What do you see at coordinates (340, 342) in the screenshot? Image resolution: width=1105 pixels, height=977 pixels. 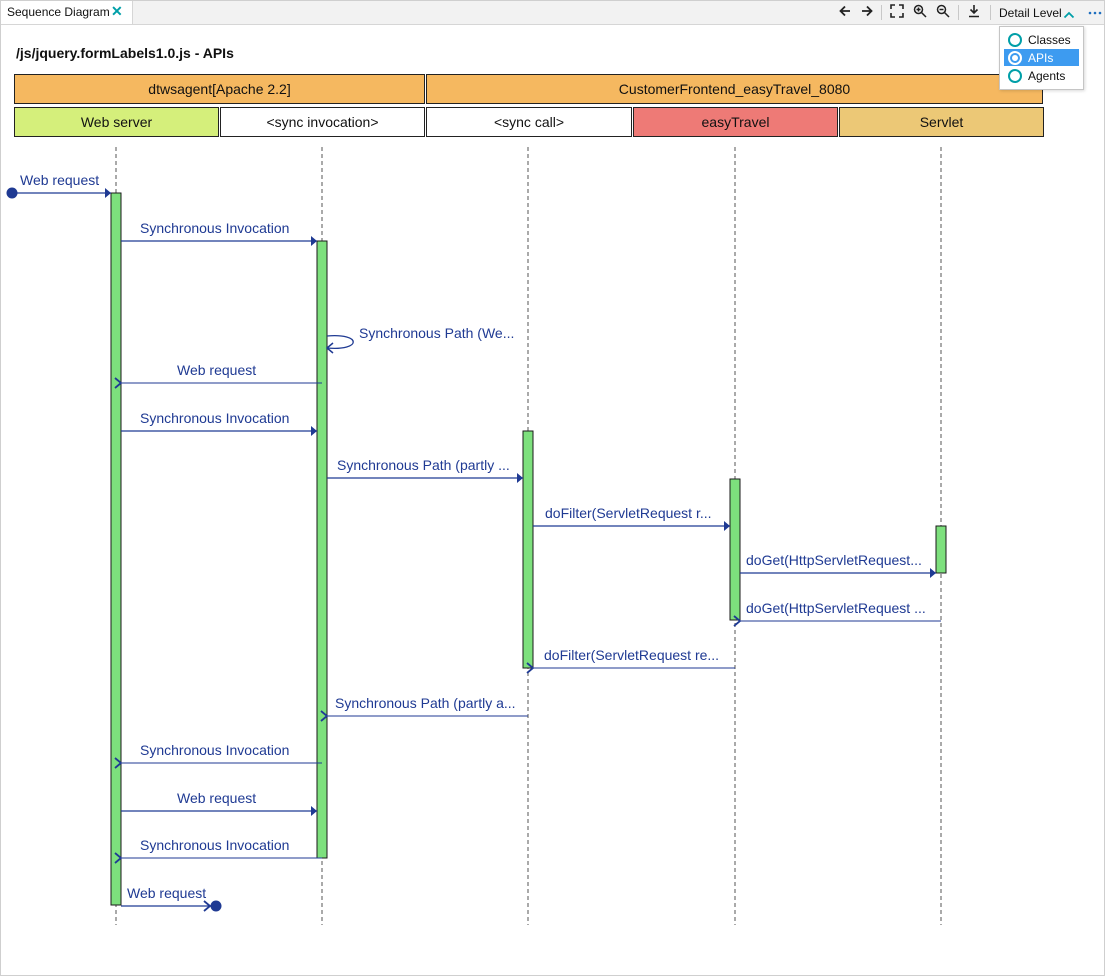 I see `message-arrow` at bounding box center [340, 342].